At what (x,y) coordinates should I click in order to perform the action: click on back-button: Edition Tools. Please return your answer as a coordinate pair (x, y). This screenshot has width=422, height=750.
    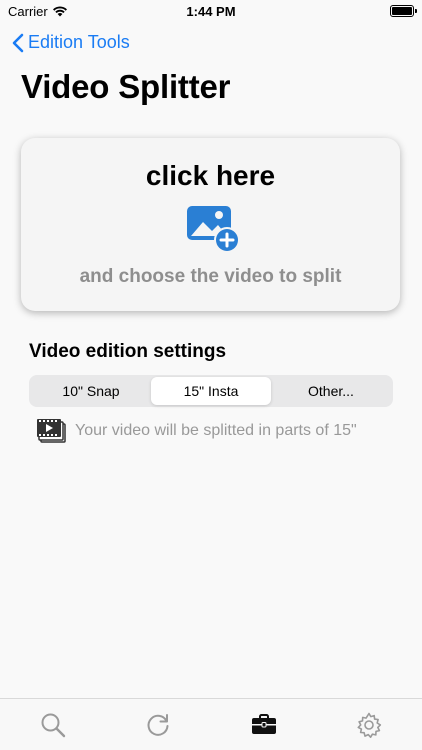
    Looking at the image, I should click on (71, 42).